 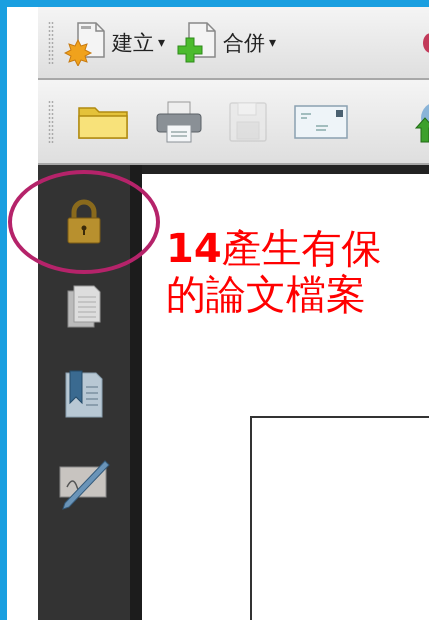 What do you see at coordinates (225, 43) in the screenshot?
I see `merge-menu-button: 合併 ▾` at bounding box center [225, 43].